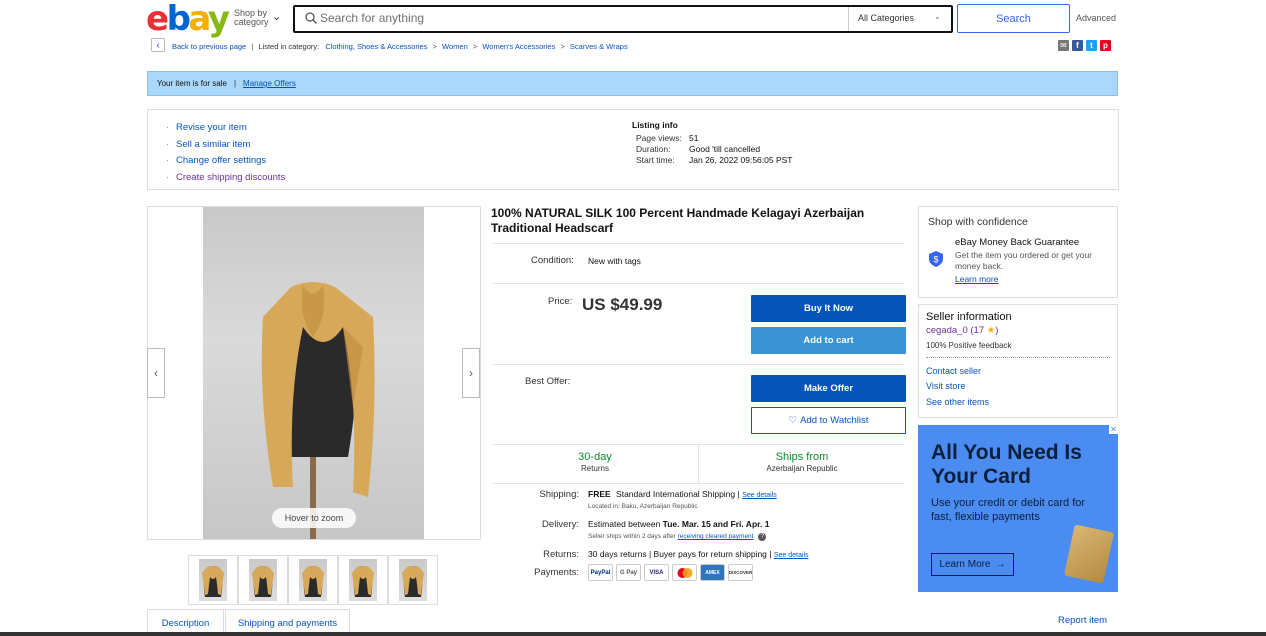 The height and width of the screenshot is (636, 1266). What do you see at coordinates (1082, 620) in the screenshot?
I see `report-item-link: Report item` at bounding box center [1082, 620].